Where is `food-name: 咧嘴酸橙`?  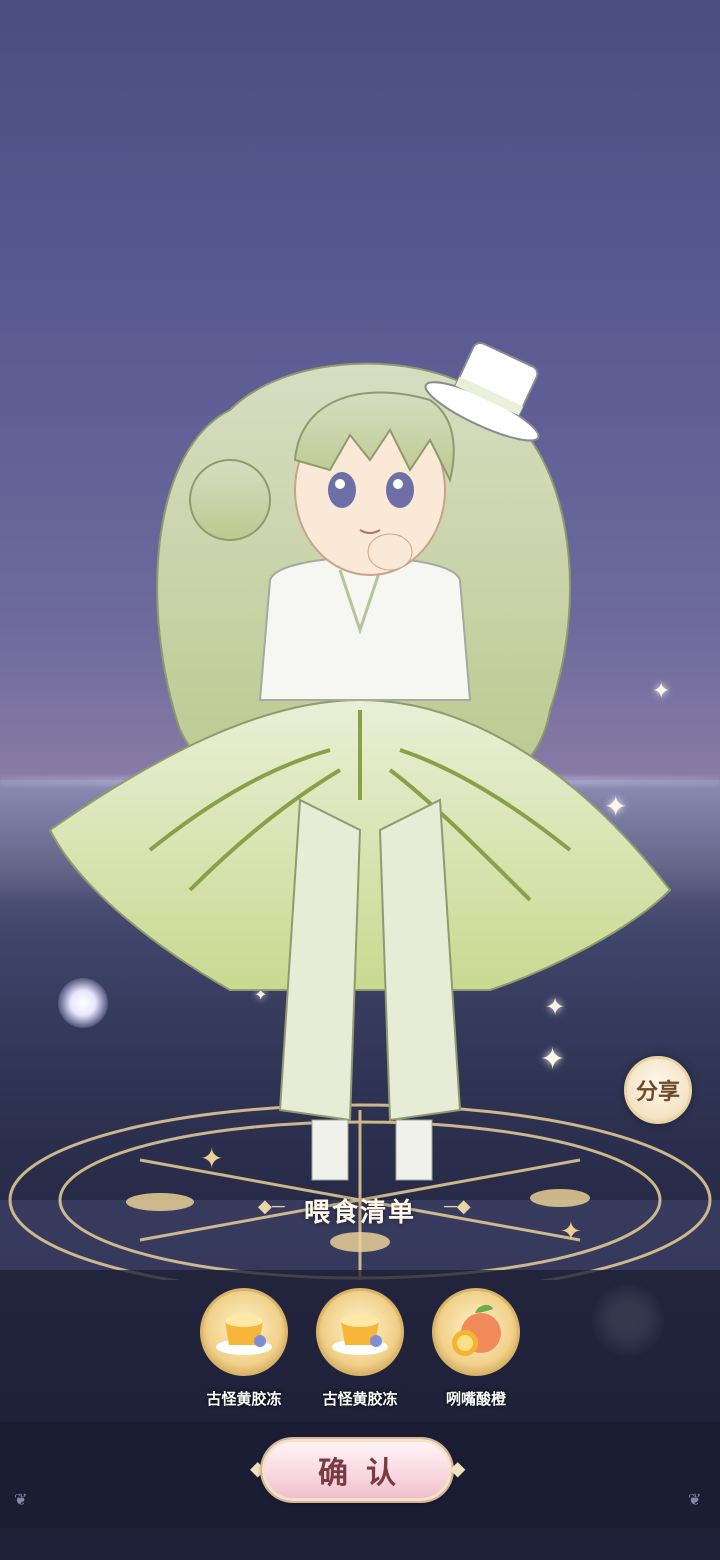
food-name: 咧嘴酸橙 is located at coordinates (475, 1399).